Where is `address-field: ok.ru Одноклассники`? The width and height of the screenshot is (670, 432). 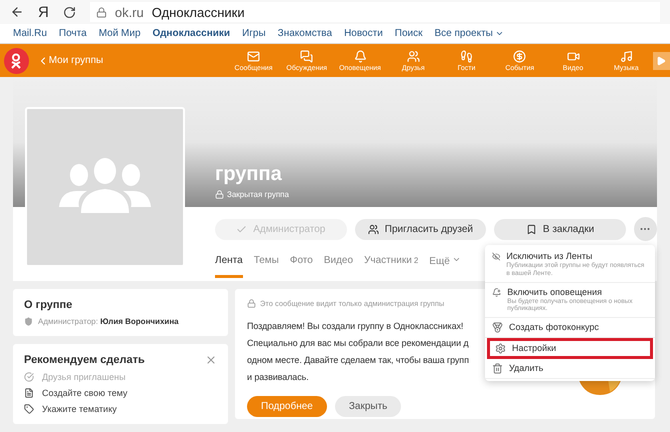
address-field: ok.ru Одноклассники is located at coordinates (375, 12).